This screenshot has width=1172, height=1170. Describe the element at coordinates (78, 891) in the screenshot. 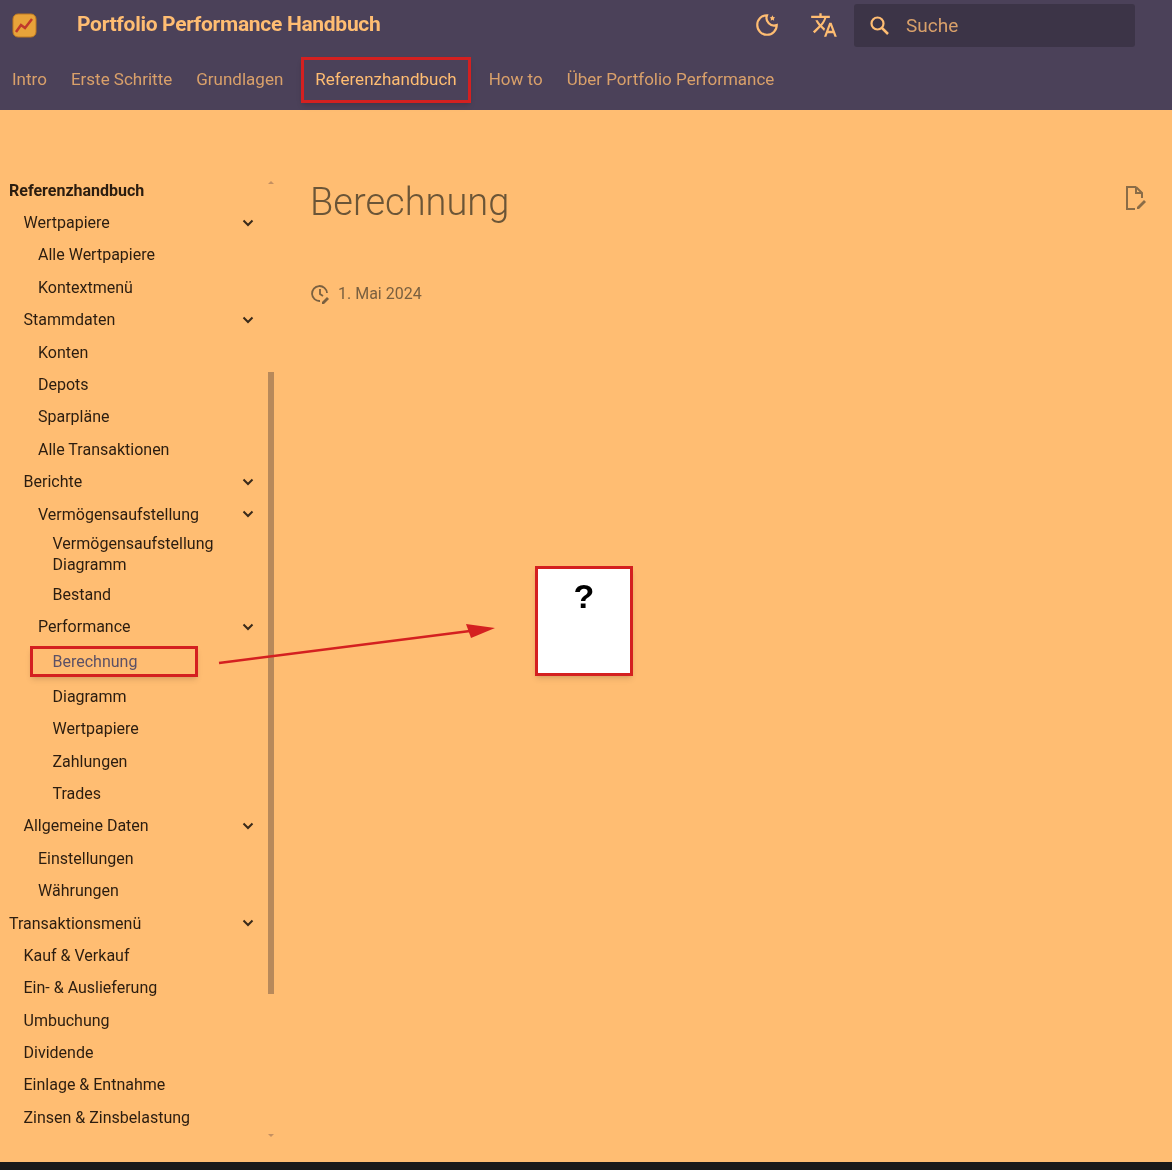

I see `nav-item: Währungen` at that location.